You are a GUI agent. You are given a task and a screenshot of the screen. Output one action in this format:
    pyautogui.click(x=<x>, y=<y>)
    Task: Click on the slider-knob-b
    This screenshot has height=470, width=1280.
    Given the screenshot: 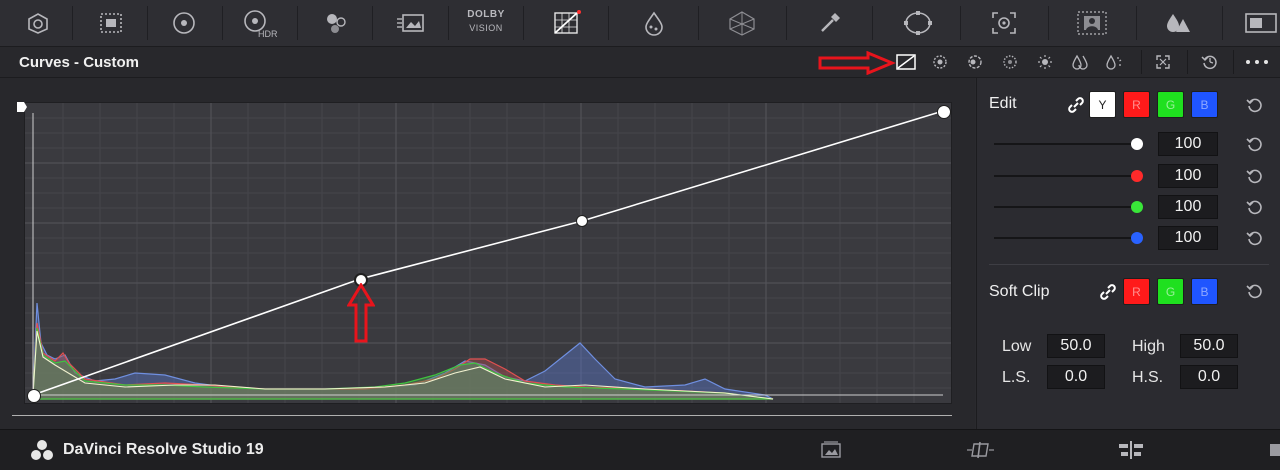 What is the action you would take?
    pyautogui.click(x=1137, y=238)
    